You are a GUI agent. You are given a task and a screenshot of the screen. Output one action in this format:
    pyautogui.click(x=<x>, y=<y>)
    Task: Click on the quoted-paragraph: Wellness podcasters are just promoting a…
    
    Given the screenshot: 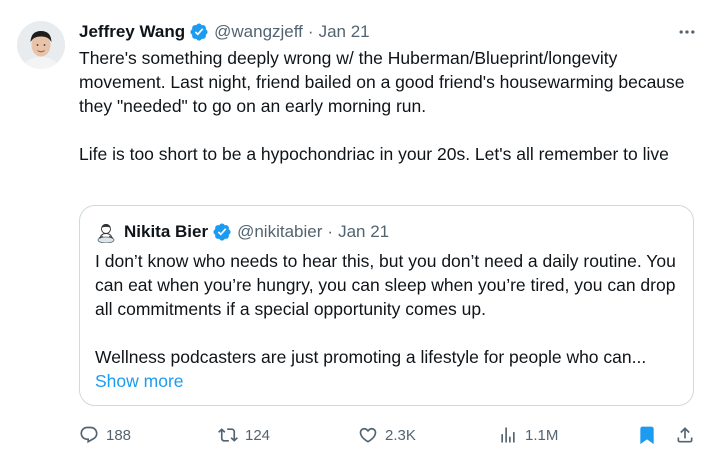 What is the action you would take?
    pyautogui.click(x=371, y=357)
    